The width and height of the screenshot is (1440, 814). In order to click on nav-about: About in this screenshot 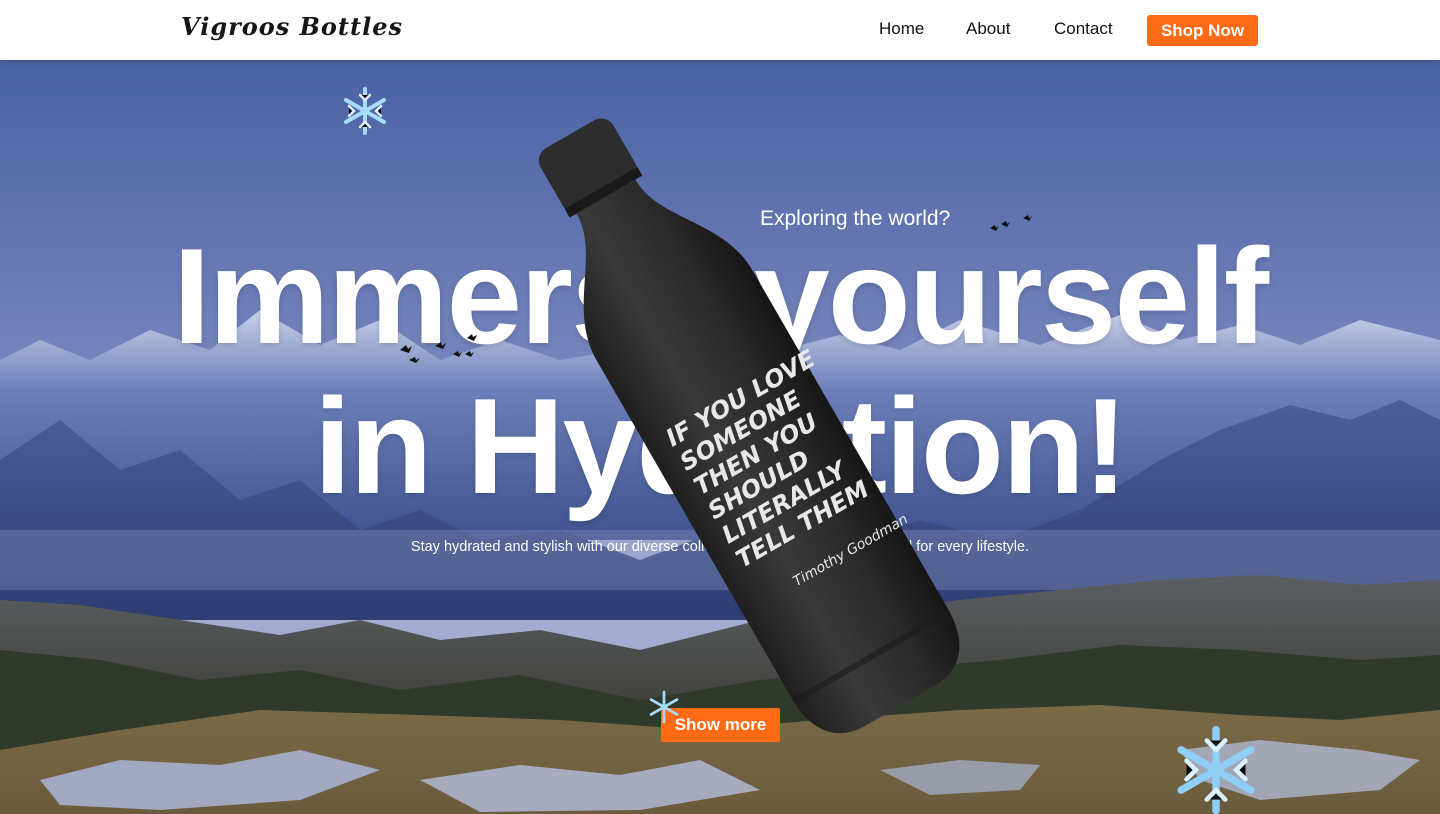, I will do `click(988, 29)`.